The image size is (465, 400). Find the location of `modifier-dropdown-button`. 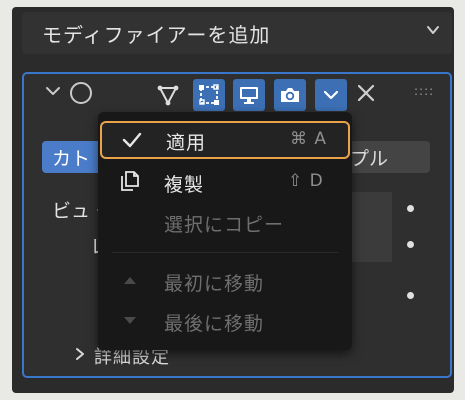

modifier-dropdown-button is located at coordinates (331, 95).